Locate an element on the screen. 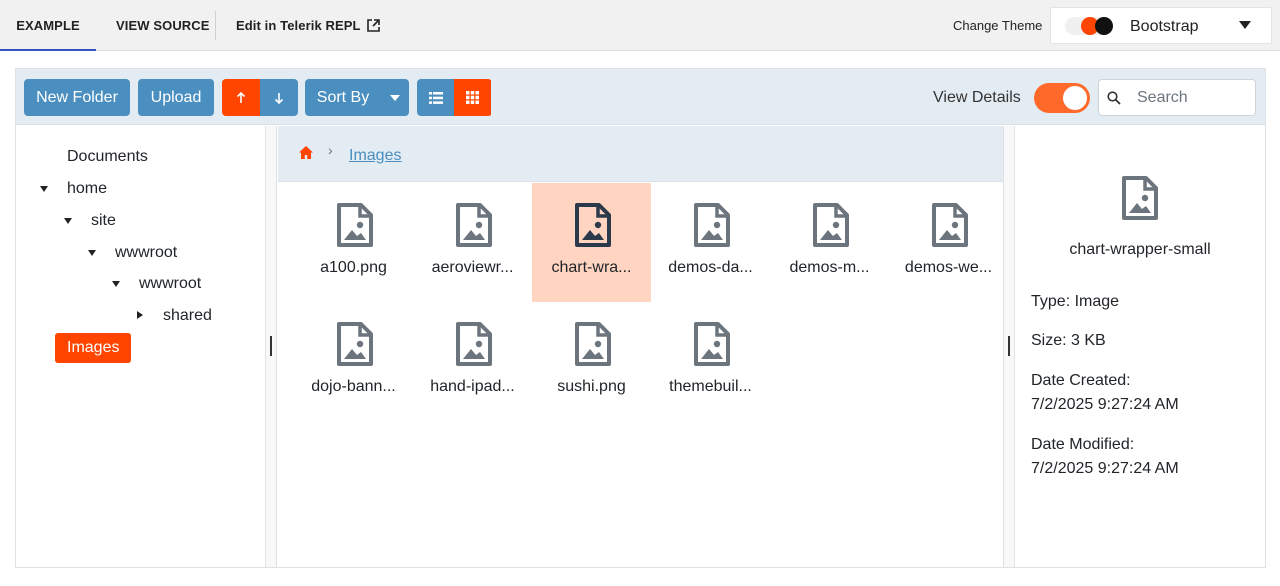 This screenshot has height=586, width=1280. view-mode-group is located at coordinates (454, 97).